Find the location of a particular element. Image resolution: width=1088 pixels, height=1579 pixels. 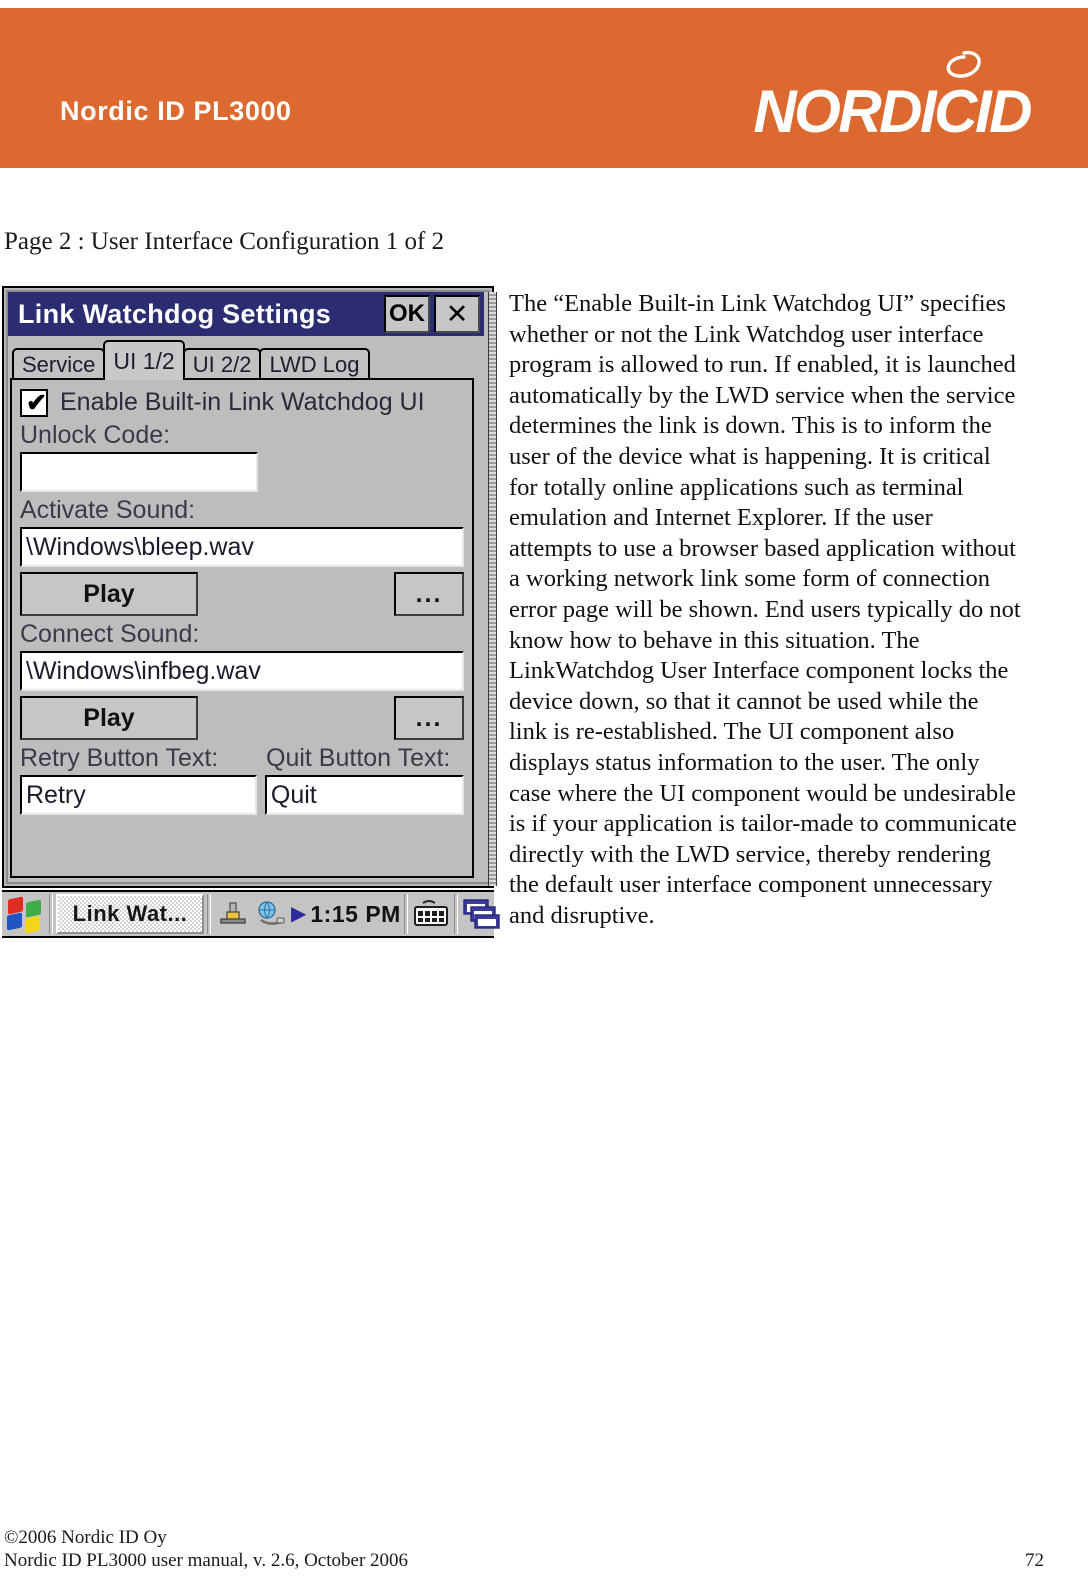

quit-button-text-label: Quit Button Text: is located at coordinates (358, 758).